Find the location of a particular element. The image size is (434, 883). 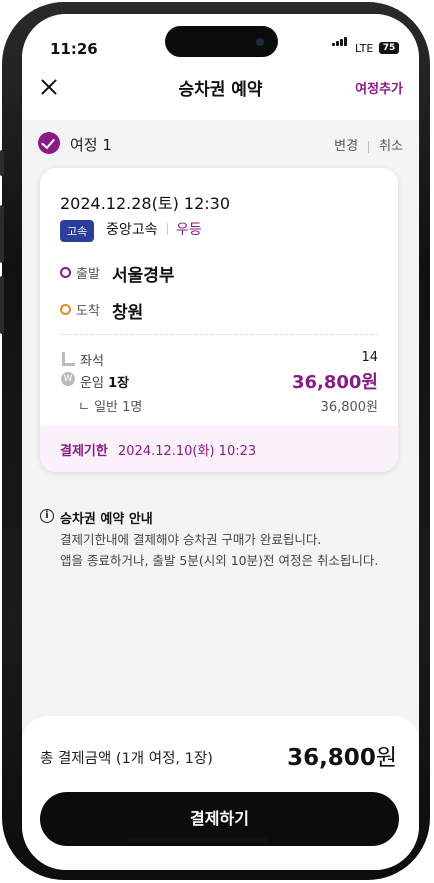

arrival-label: 도착 is located at coordinates (88, 311).